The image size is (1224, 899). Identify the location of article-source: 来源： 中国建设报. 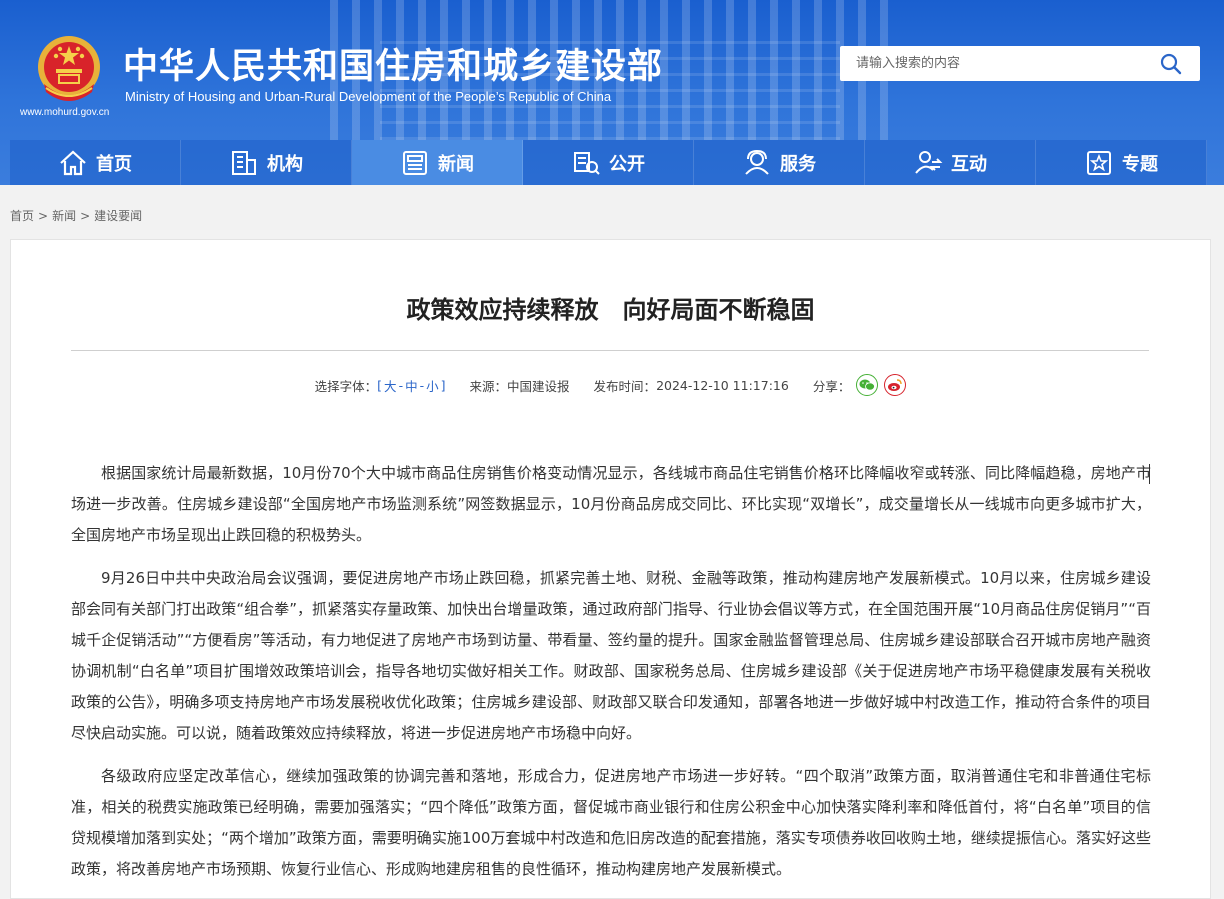
(520, 385).